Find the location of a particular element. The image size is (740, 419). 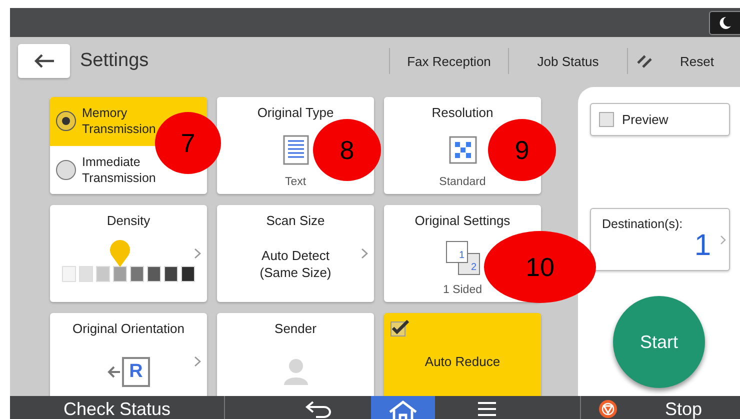

setting-tile: Sender is located at coordinates (295, 354).